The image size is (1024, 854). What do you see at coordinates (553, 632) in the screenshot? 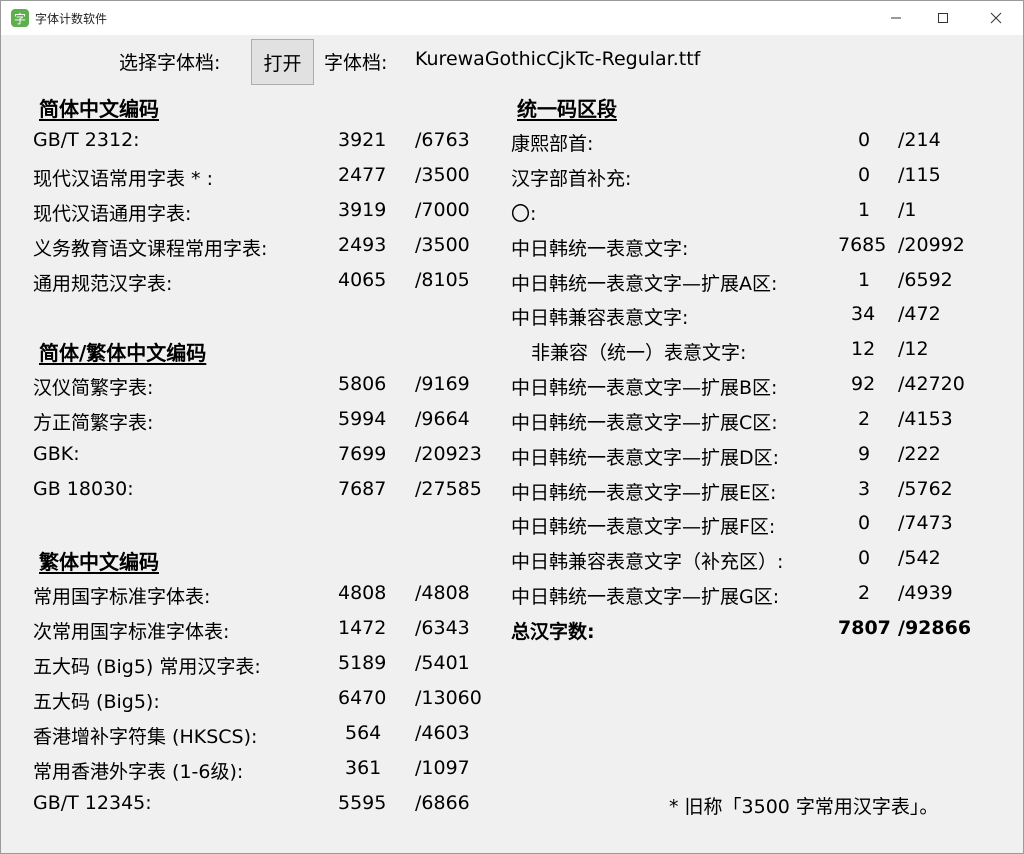
I see `total-label: 总汉字数:` at bounding box center [553, 632].